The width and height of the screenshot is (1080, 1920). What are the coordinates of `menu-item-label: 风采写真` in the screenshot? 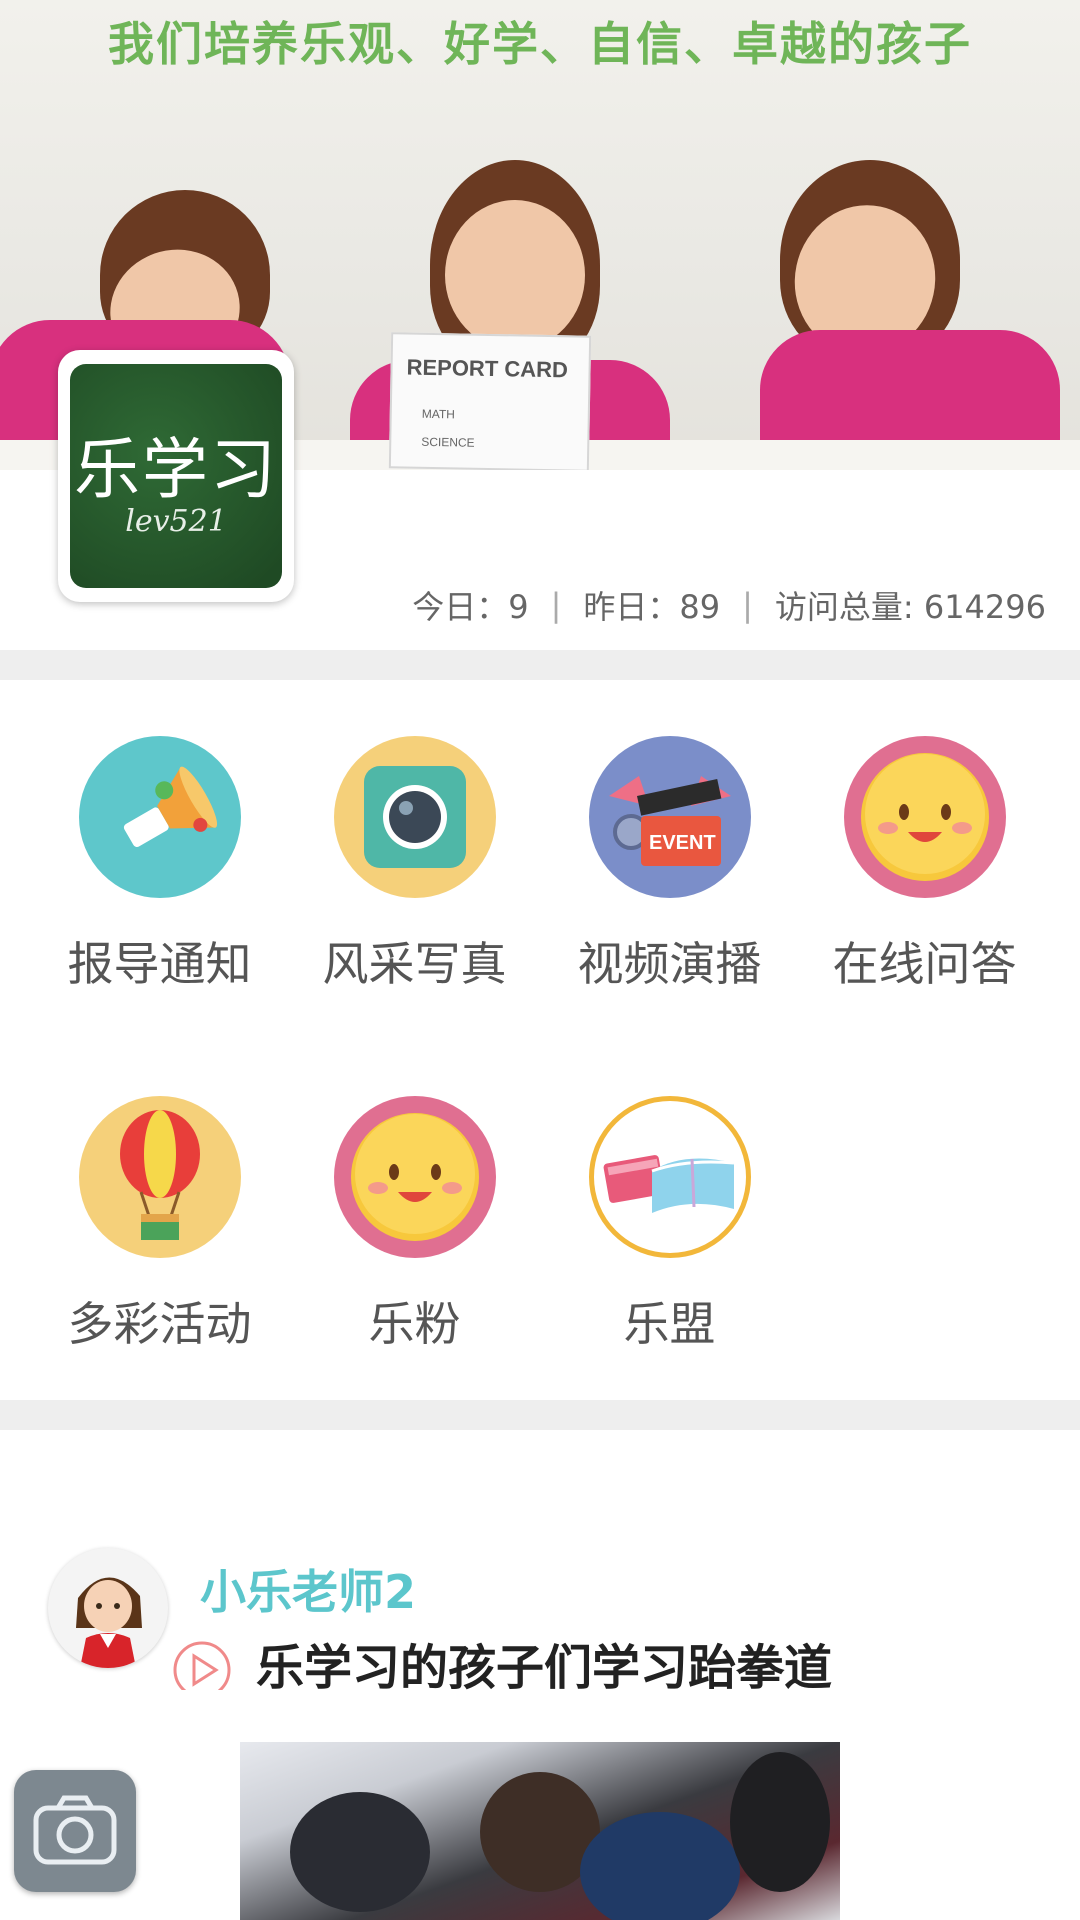 It's located at (414, 964).